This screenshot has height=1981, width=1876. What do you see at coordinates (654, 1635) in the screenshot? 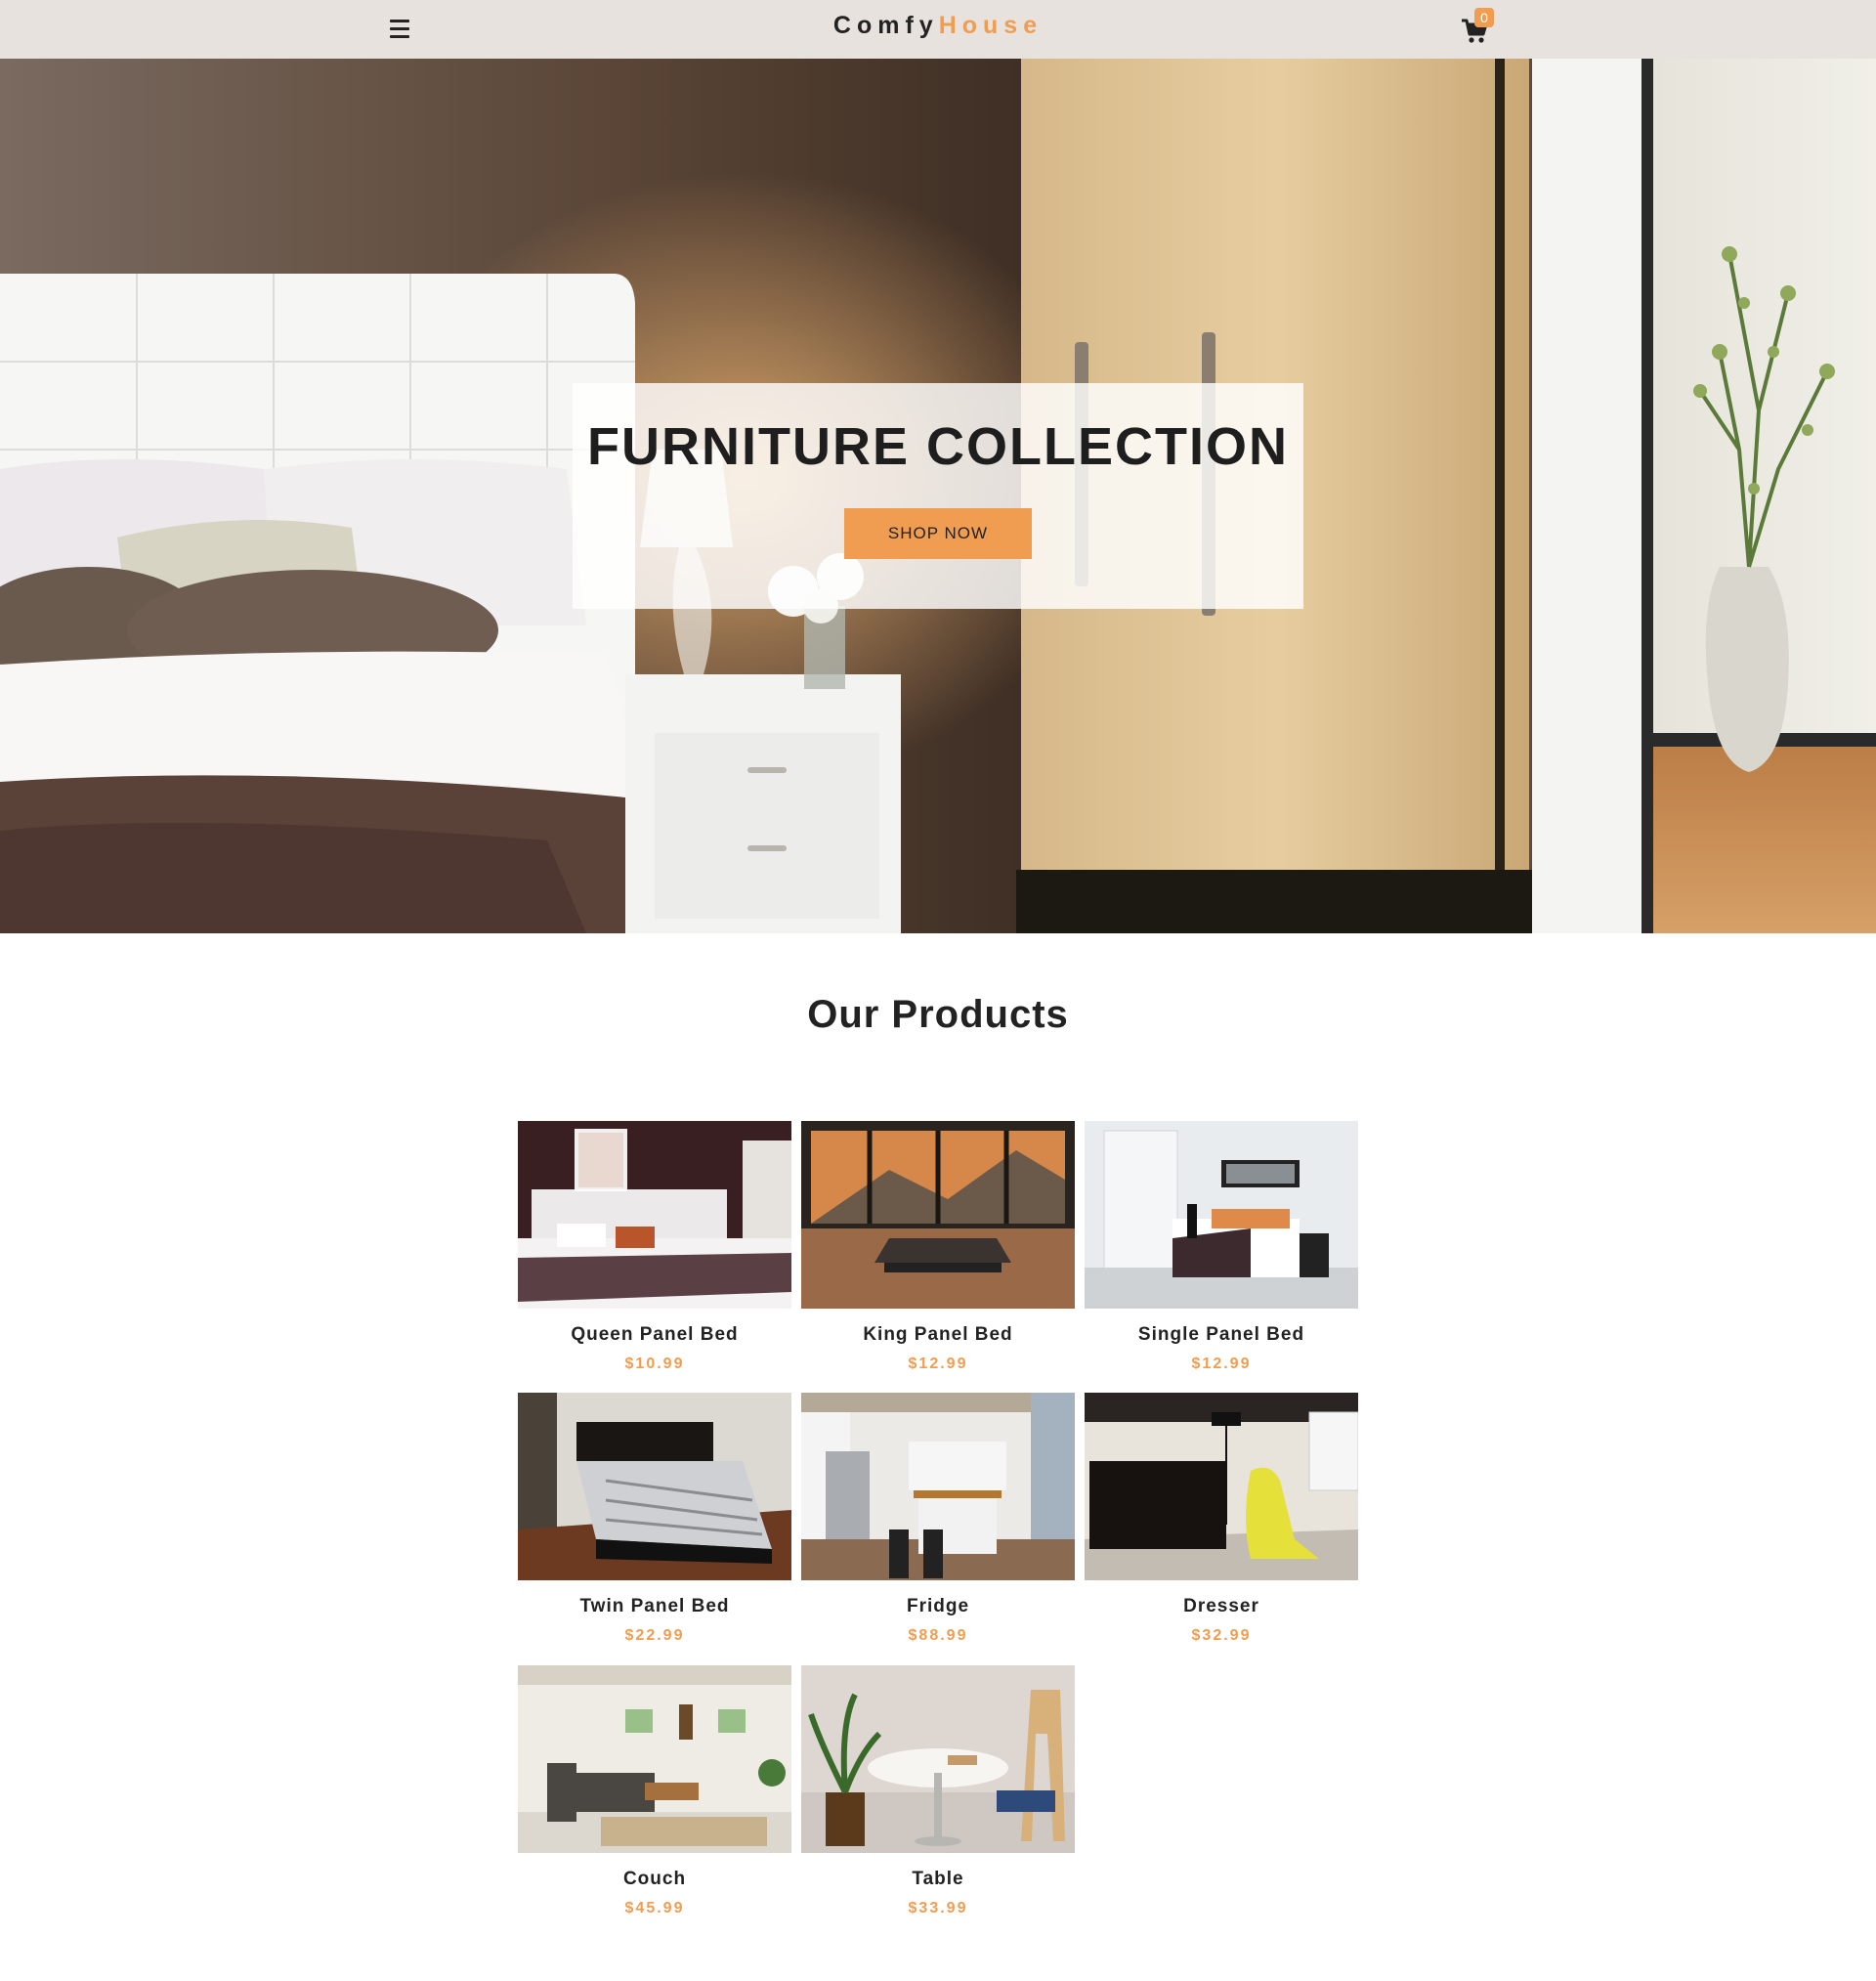
I see `product-price: $22.99` at bounding box center [654, 1635].